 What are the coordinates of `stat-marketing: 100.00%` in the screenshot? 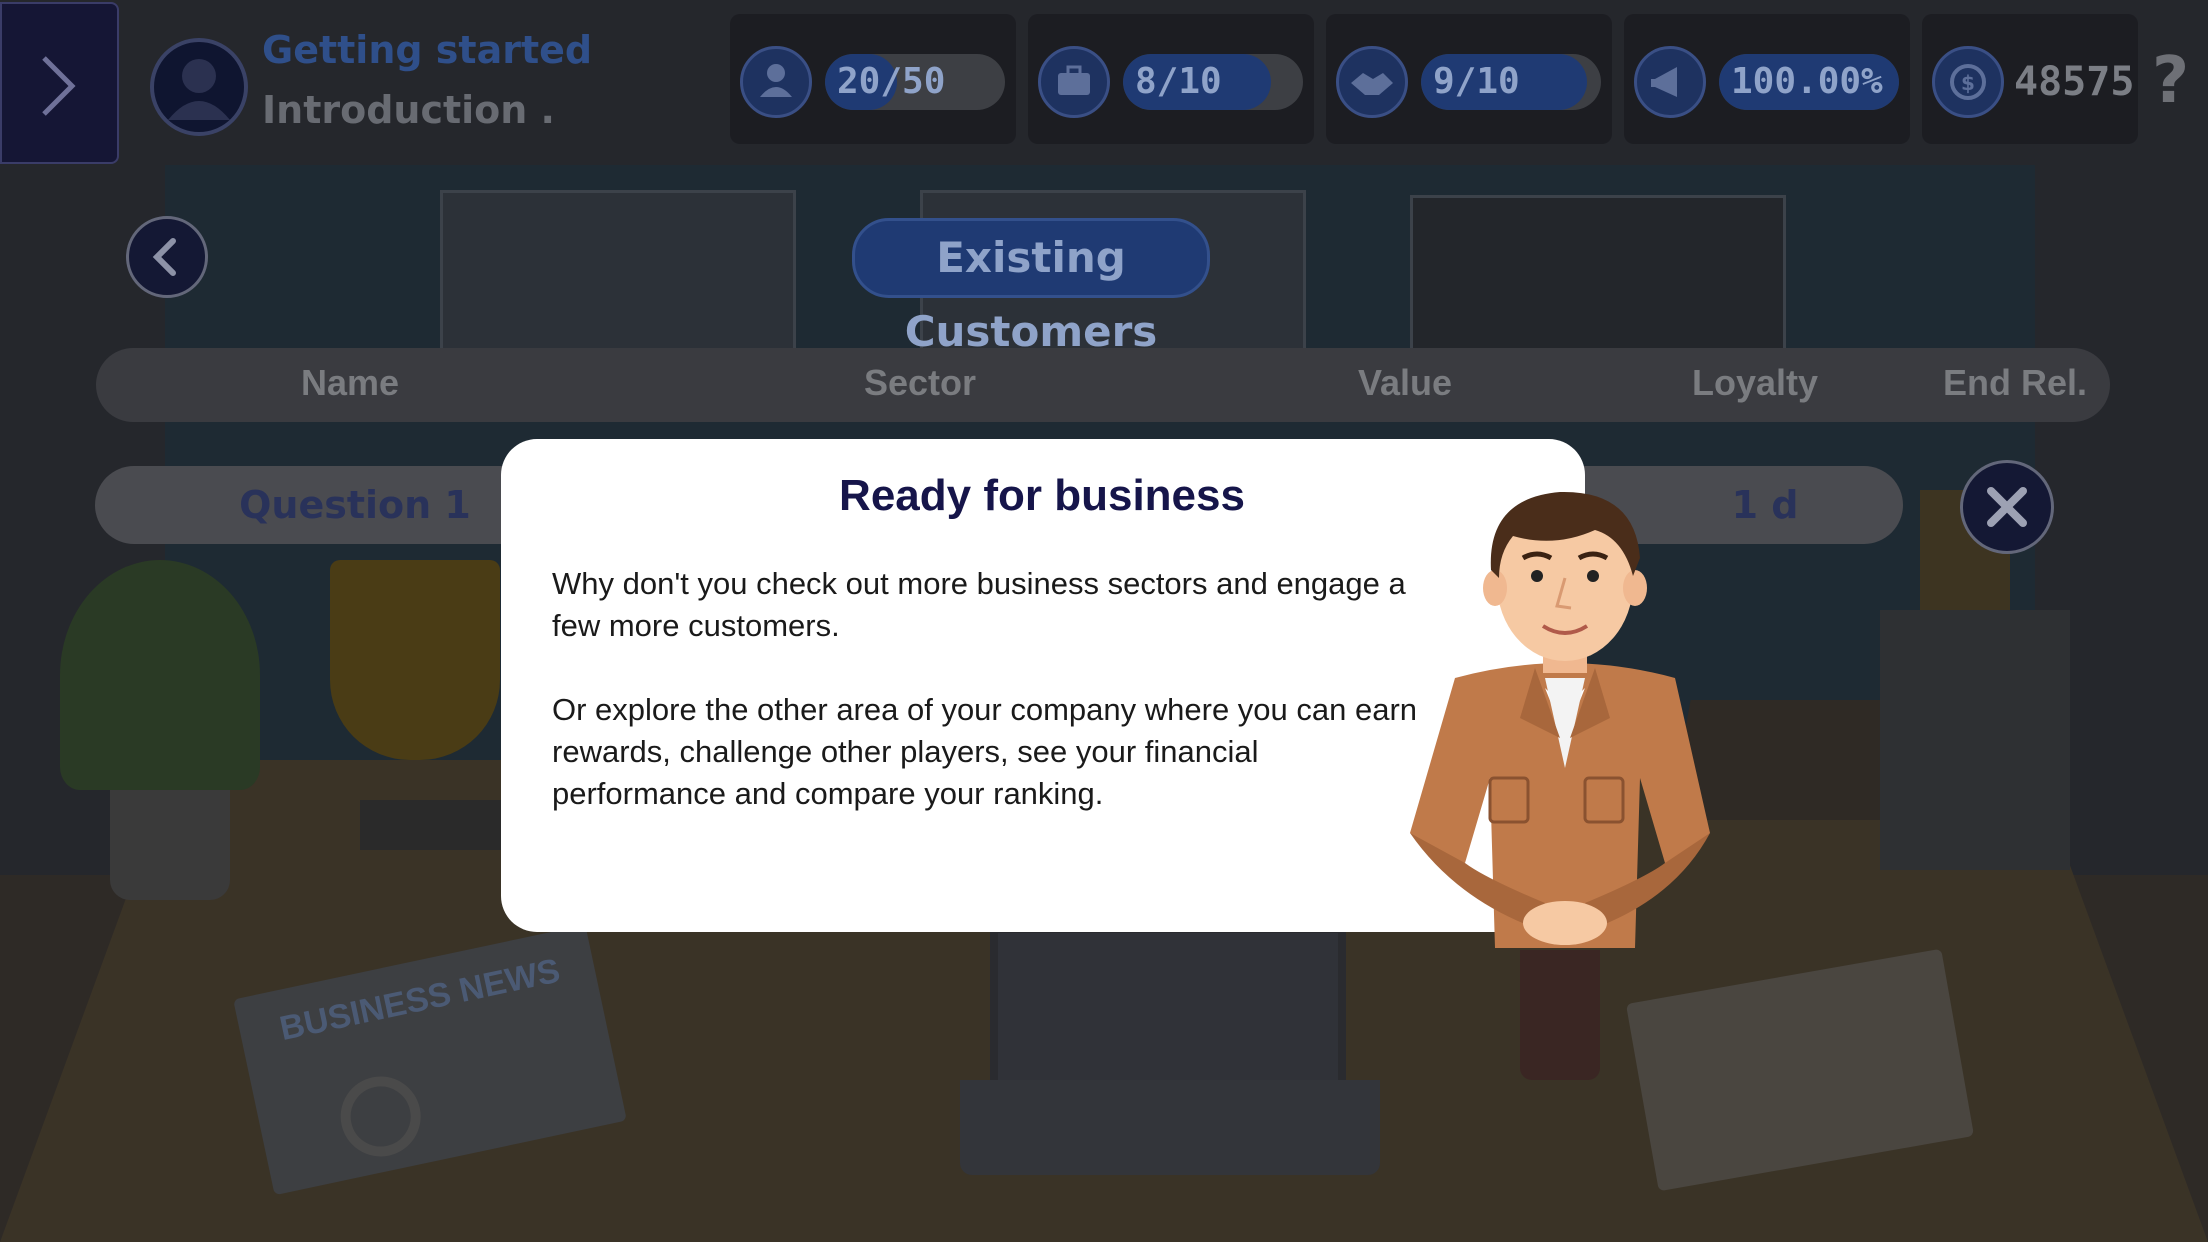 It's located at (1767, 79).